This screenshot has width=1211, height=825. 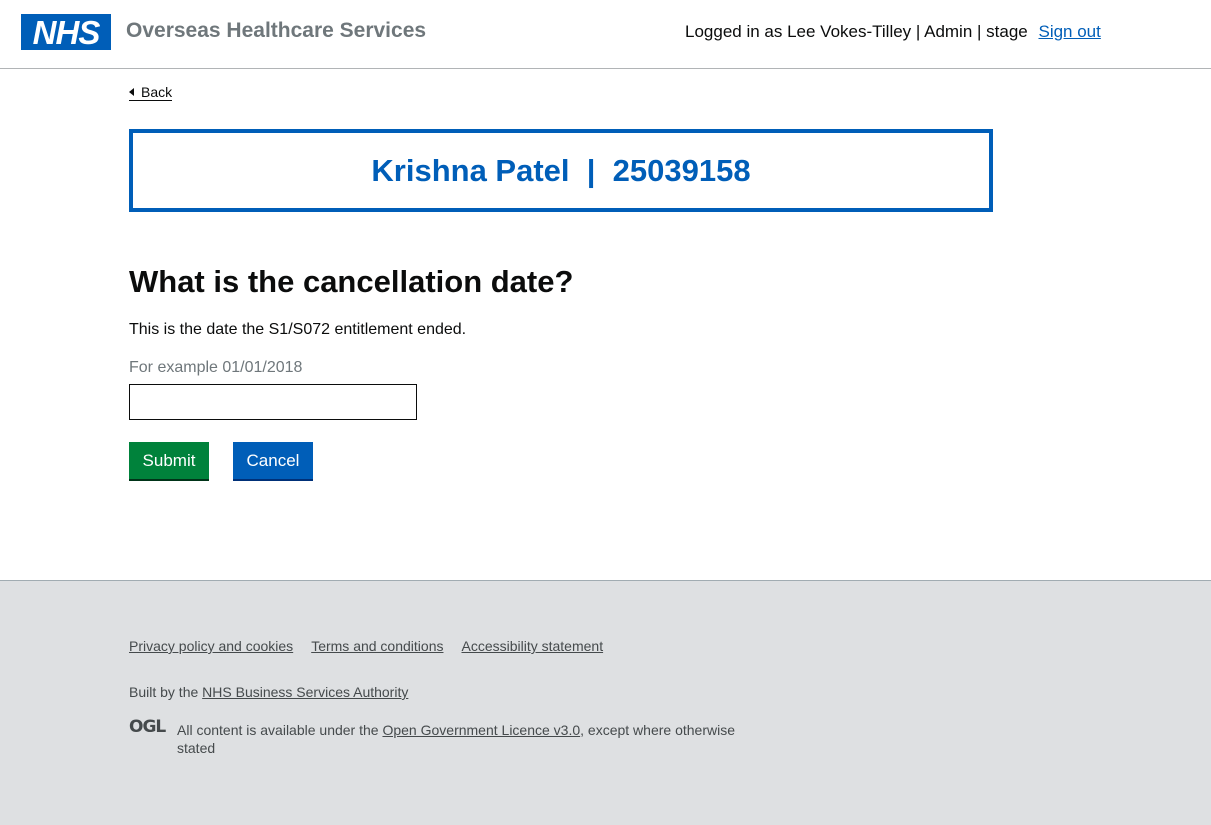 What do you see at coordinates (147, 727) in the screenshot?
I see `ogl-logo-icon: OGL` at bounding box center [147, 727].